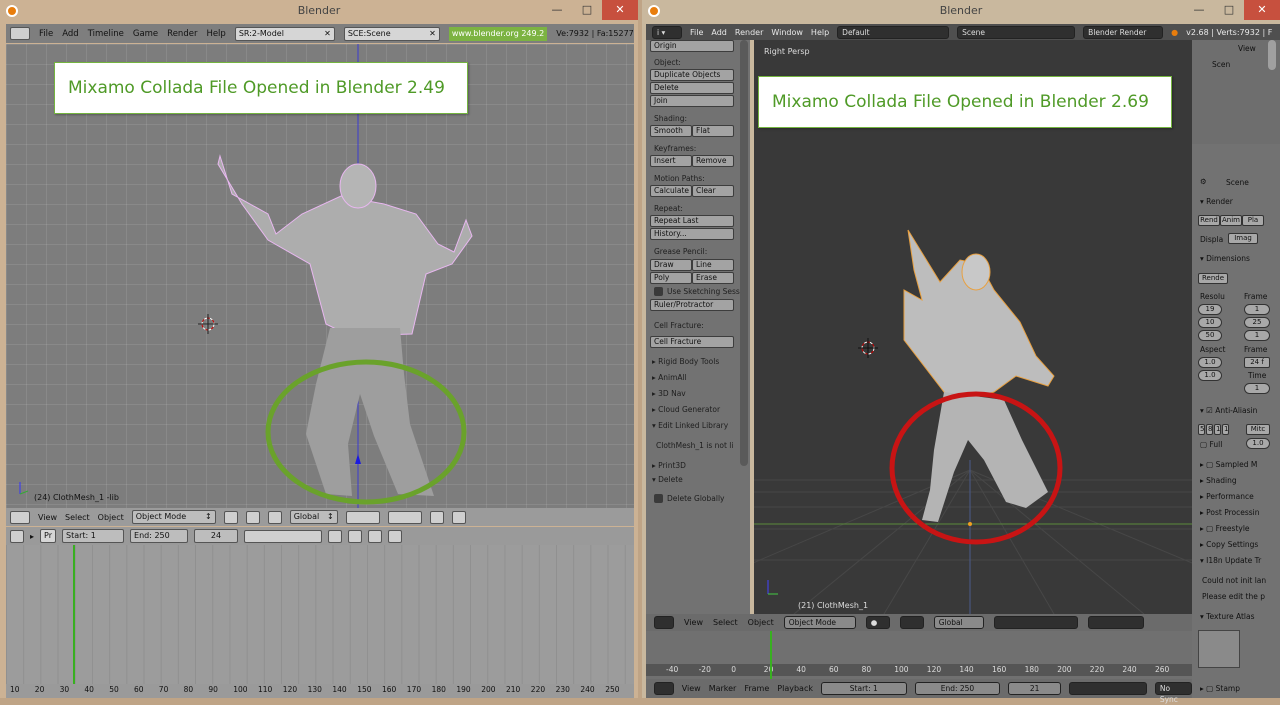  What do you see at coordinates (713, 161) in the screenshot?
I see `remove-keyframe-button: Remove` at bounding box center [713, 161].